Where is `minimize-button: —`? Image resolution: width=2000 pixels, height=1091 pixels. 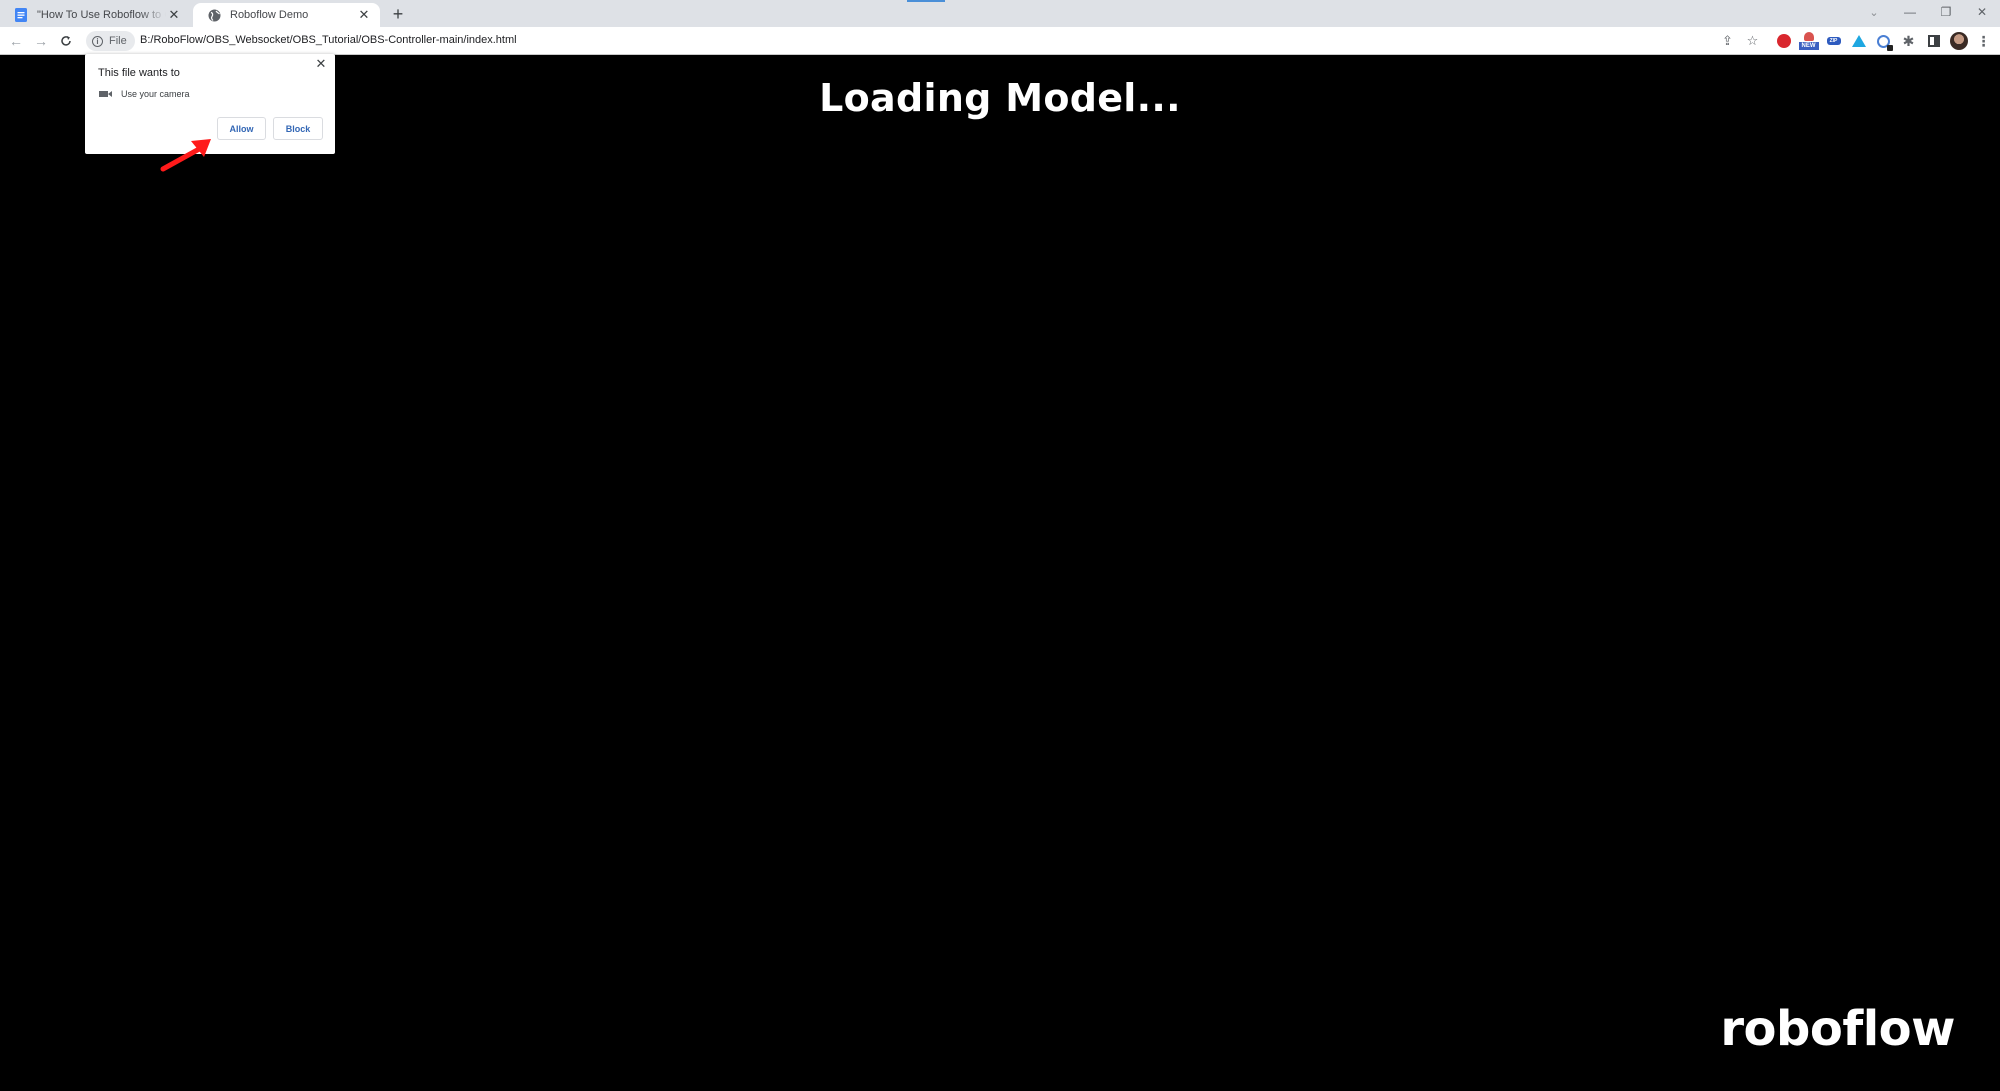
minimize-button: — is located at coordinates (1910, 12).